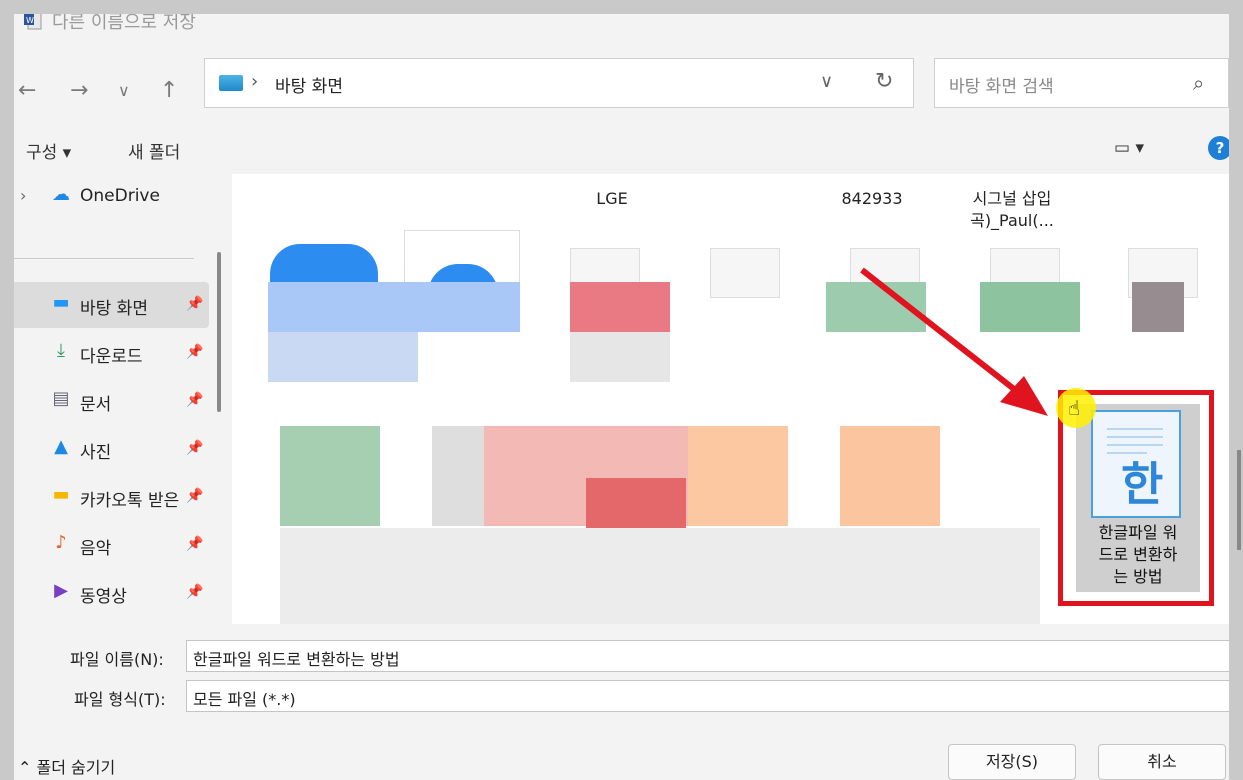  I want to click on forward-arrow-icon: →, so click(79, 91).